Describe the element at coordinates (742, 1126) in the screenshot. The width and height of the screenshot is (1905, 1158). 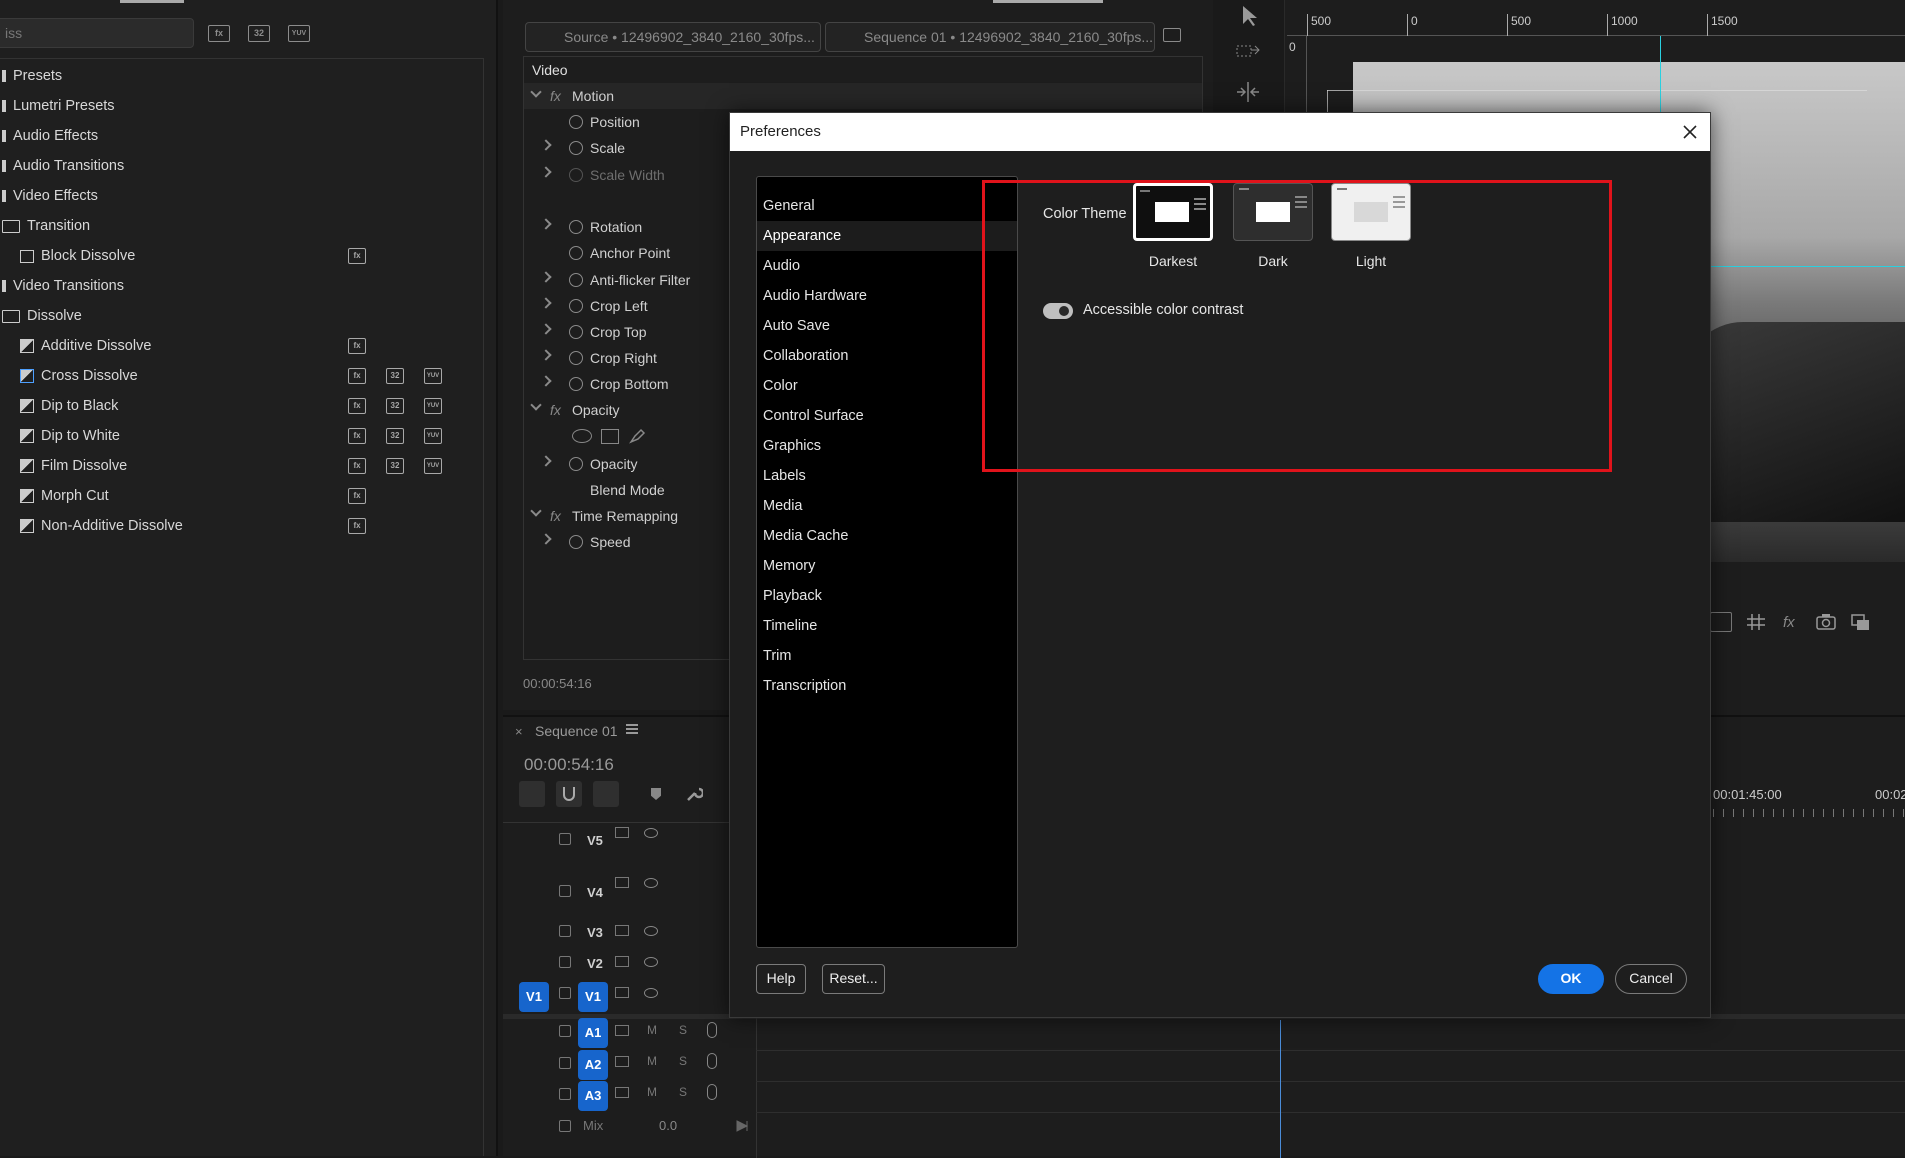
I see `go-to-end-icon` at that location.